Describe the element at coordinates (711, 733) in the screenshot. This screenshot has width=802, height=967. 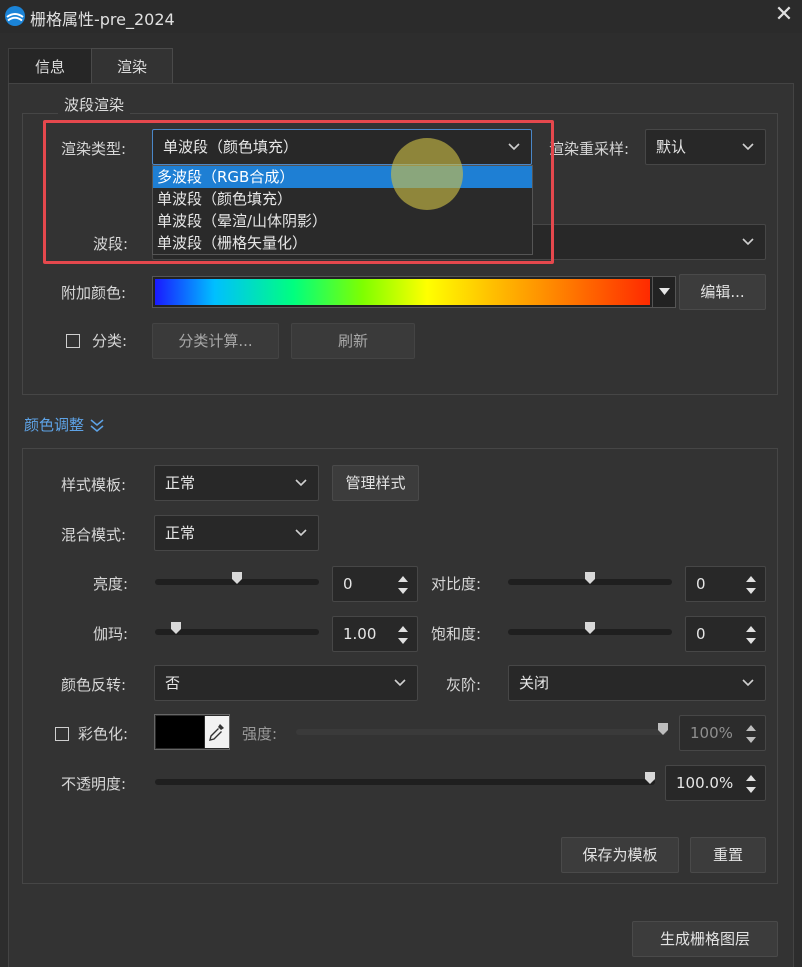
I see `strength-value: 100%` at that location.